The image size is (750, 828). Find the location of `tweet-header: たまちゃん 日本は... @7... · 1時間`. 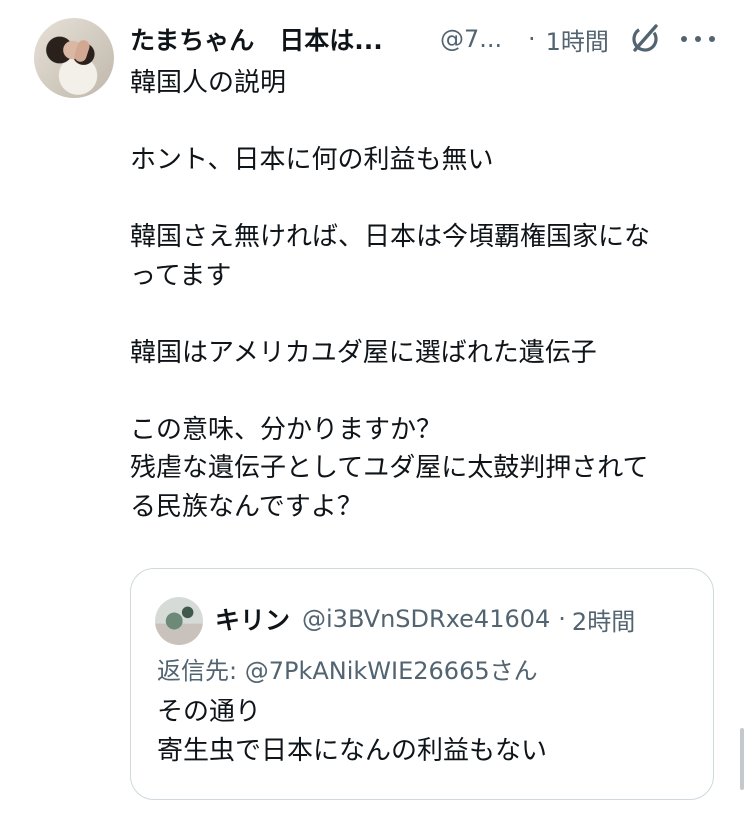

tweet-header: たまちゃん 日本は... @7... · 1時間 is located at coordinates (430, 39).